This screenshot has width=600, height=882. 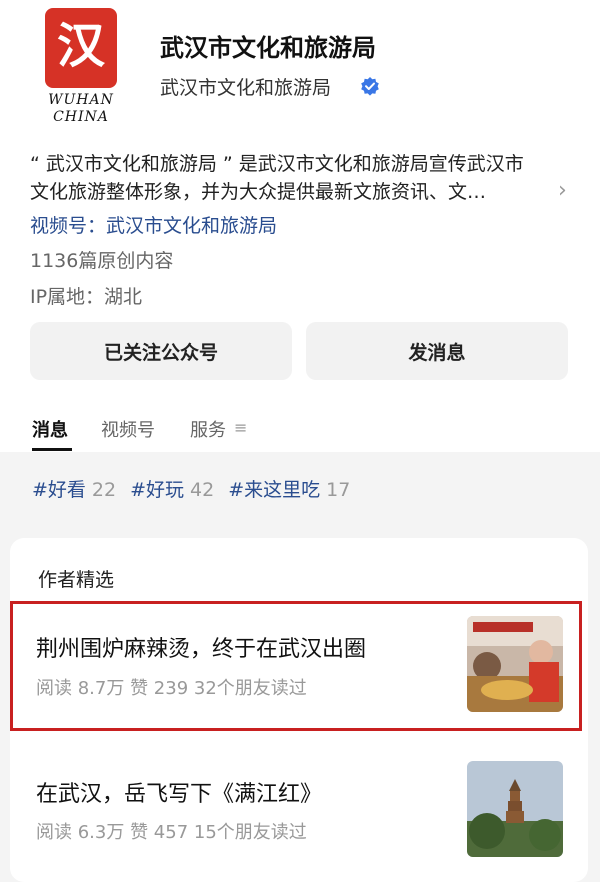 I want to click on account-title: 武汉市文化和旅游局, so click(x=268, y=48).